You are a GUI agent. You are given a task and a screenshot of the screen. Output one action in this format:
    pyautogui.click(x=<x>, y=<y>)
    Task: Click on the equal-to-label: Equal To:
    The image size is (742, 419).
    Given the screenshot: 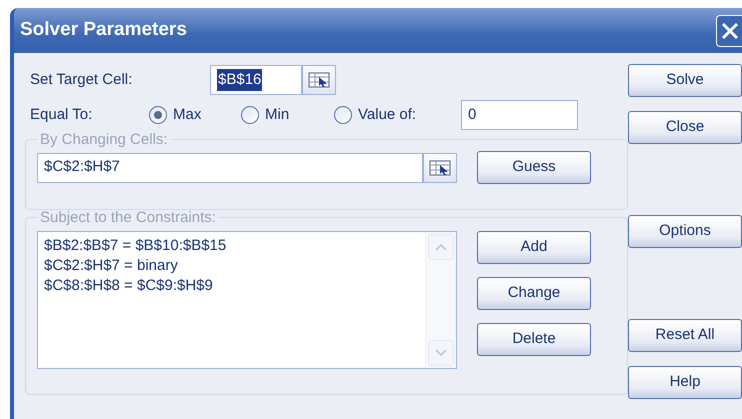 What is the action you would take?
    pyautogui.click(x=62, y=114)
    